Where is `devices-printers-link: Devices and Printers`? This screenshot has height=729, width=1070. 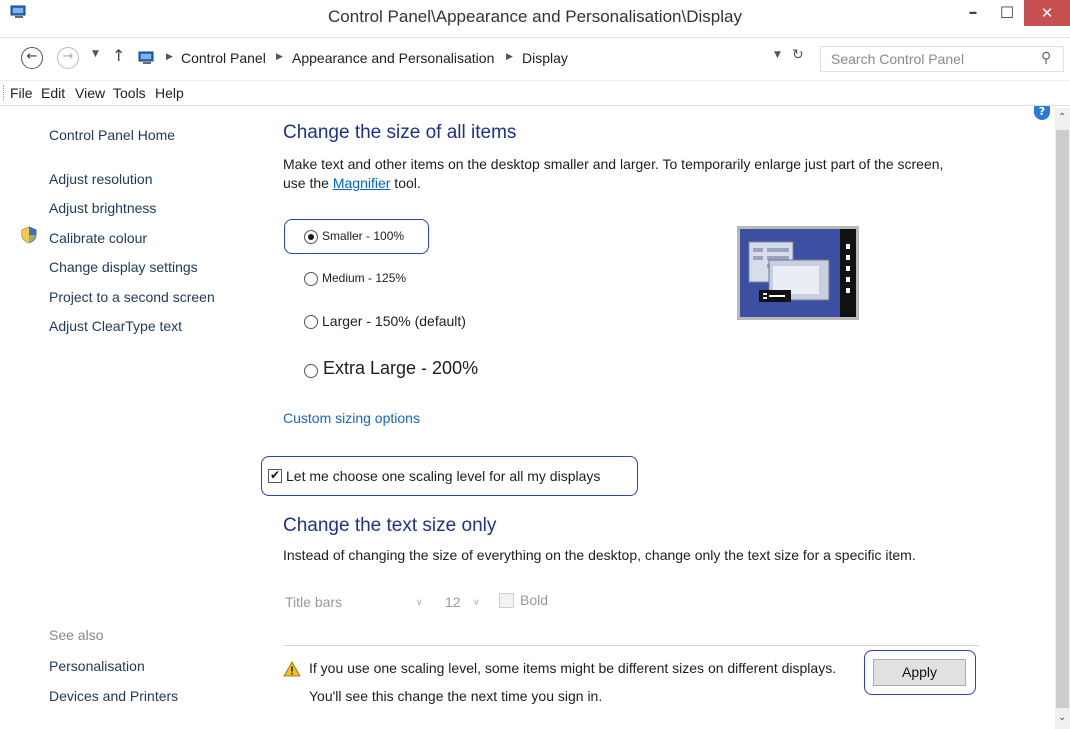 devices-printers-link: Devices and Printers is located at coordinates (113, 696).